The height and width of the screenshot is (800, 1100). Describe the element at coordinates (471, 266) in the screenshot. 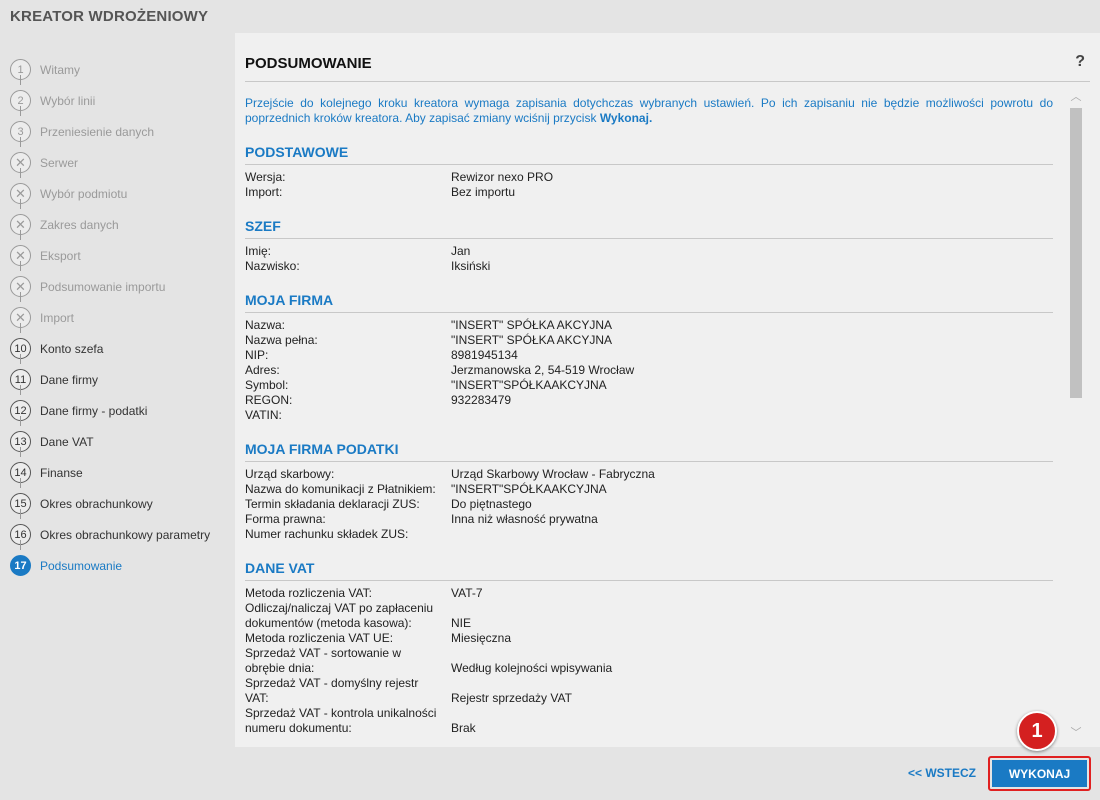

I see `summary-value: Iksiński` at that location.